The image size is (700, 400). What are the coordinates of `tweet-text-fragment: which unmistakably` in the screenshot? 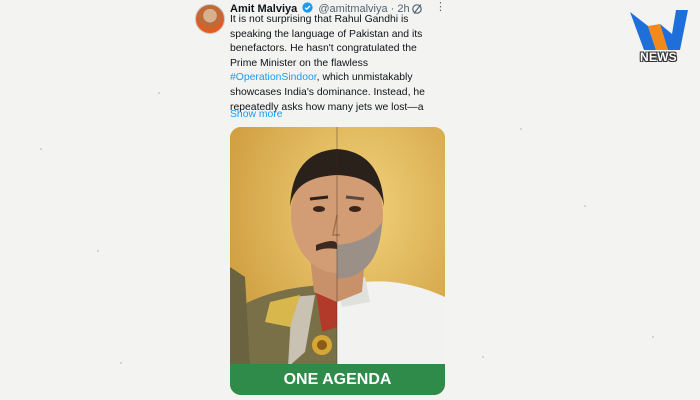 It's located at (367, 78).